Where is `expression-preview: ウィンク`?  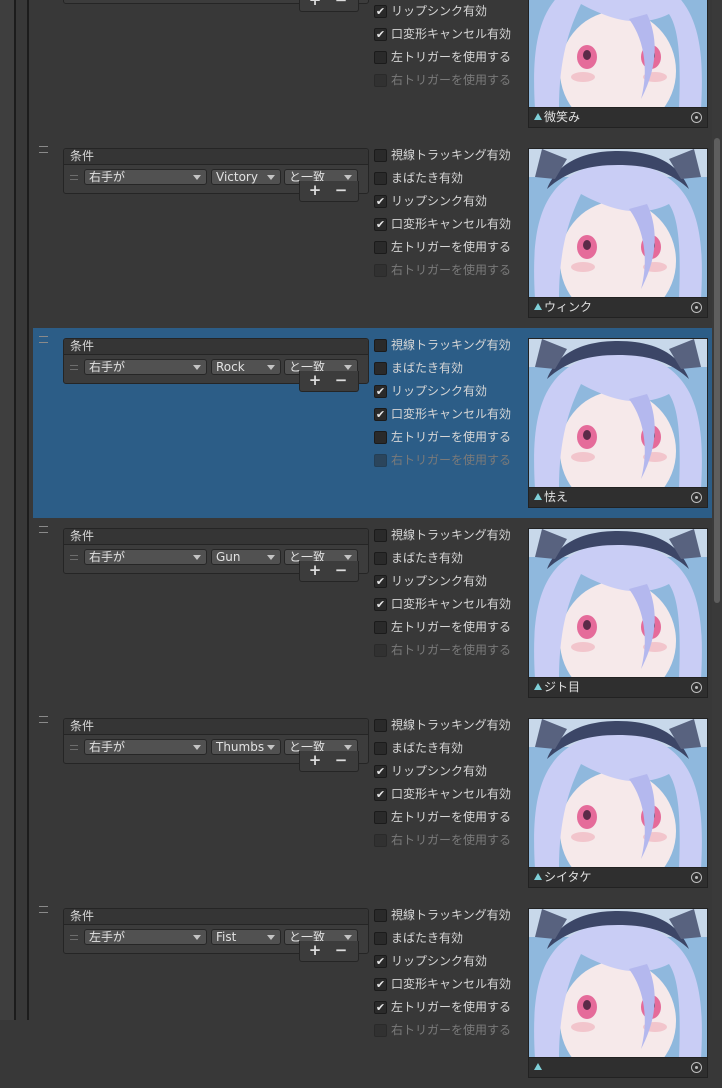 expression-preview: ウィンク is located at coordinates (618, 233).